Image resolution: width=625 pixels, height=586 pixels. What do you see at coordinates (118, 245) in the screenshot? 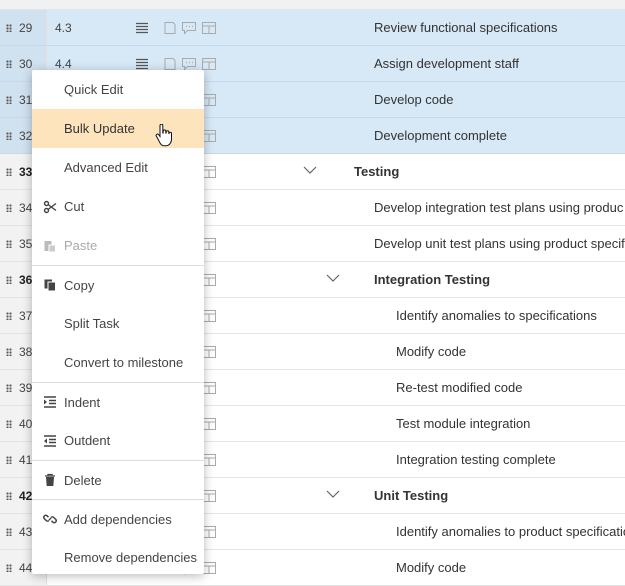
I see `menu-item-paste: Paste` at bounding box center [118, 245].